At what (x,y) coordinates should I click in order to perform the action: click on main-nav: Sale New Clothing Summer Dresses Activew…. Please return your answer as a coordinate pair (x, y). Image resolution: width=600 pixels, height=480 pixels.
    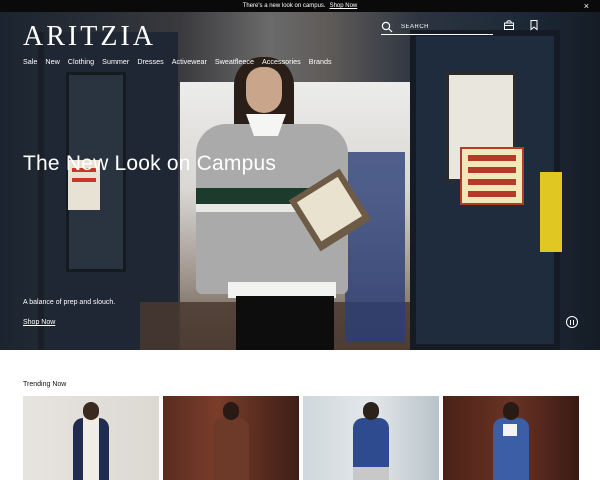
    Looking at the image, I should click on (177, 61).